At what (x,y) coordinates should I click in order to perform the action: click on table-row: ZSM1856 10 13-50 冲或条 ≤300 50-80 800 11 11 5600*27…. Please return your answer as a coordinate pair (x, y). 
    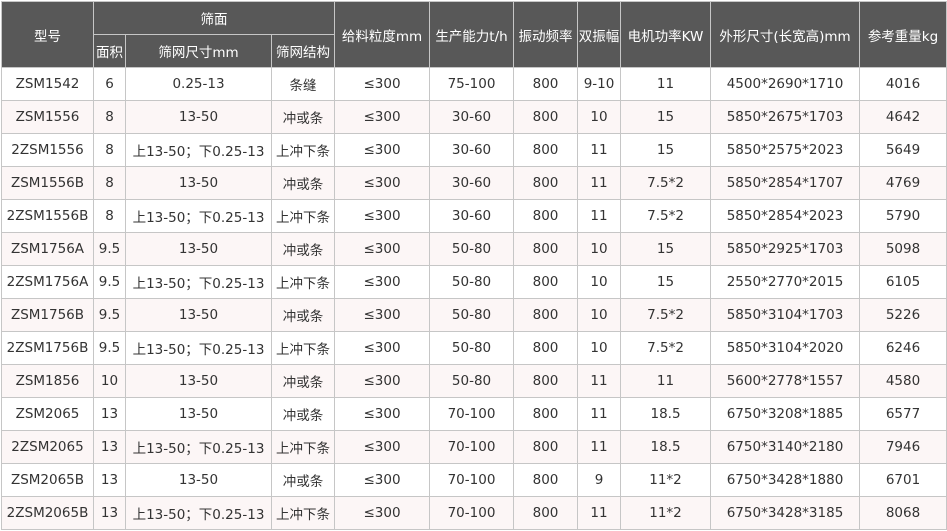
    Looking at the image, I should click on (474, 381).